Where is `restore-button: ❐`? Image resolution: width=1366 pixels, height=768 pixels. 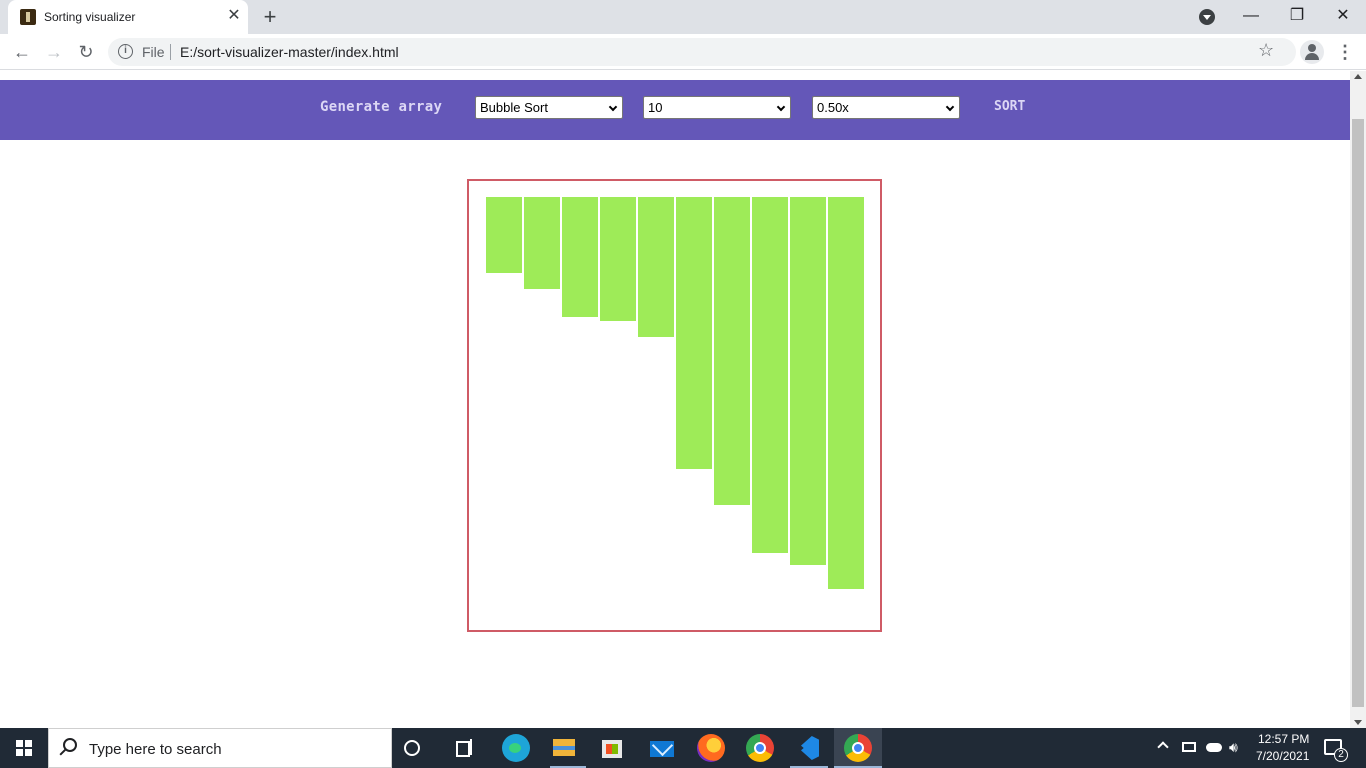 restore-button: ❐ is located at coordinates (1297, 16).